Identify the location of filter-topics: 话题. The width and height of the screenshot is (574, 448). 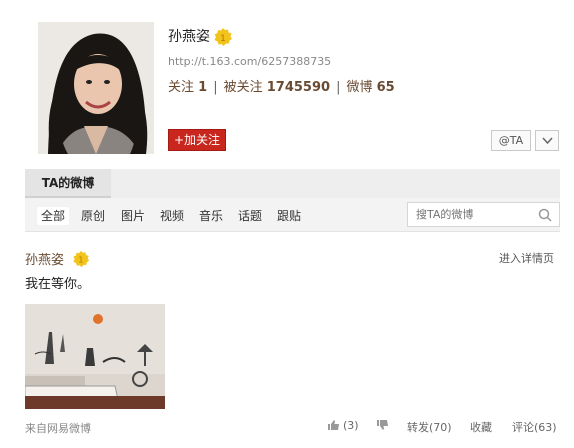
(250, 216).